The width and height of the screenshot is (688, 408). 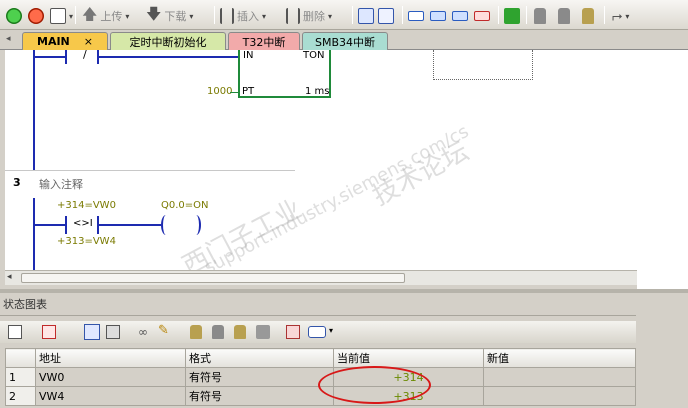 I want to click on highlight-ellipse, so click(x=374, y=385).